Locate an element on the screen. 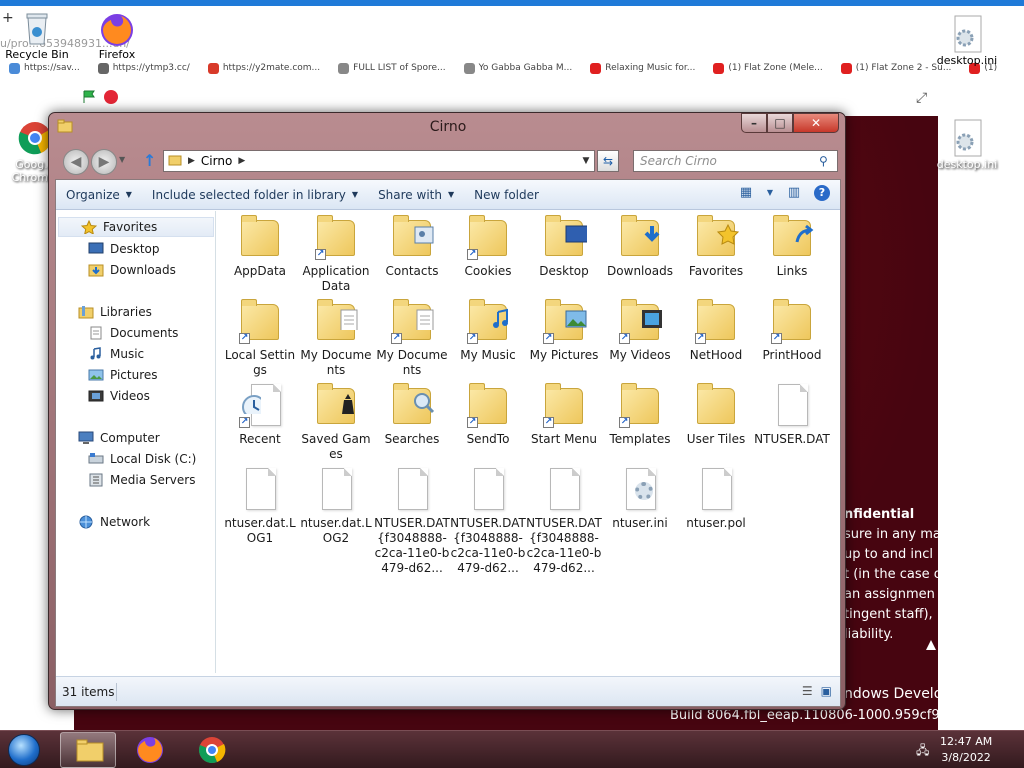  file-item: Searches is located at coordinates (412, 414).